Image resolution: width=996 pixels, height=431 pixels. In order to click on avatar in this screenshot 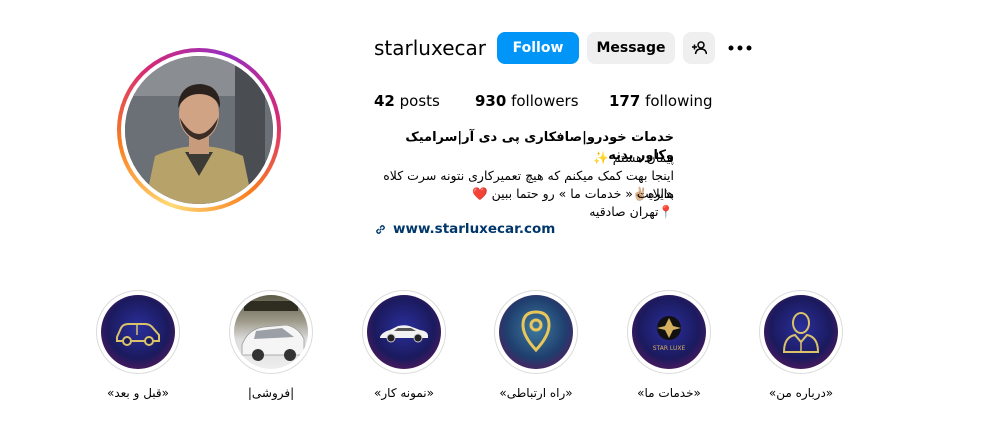, I will do `click(199, 130)`.